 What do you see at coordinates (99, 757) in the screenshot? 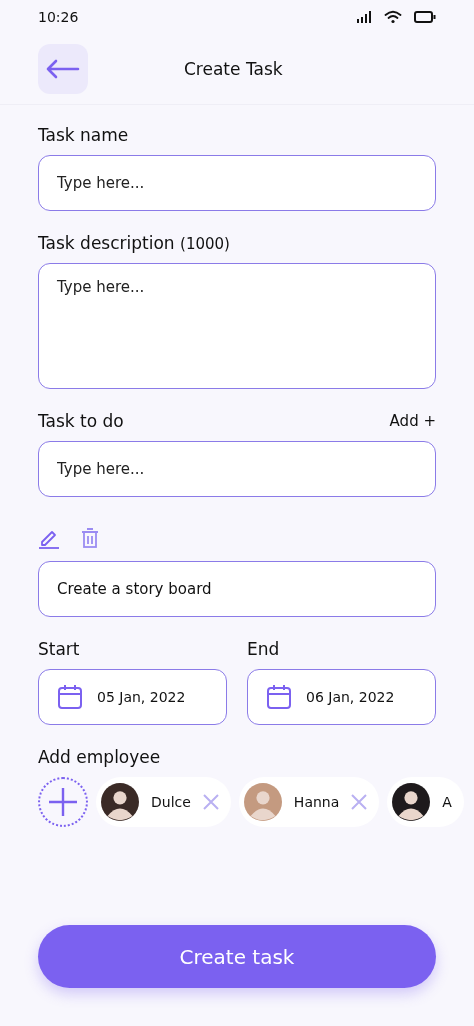
I see `field-label: Add employee` at bounding box center [99, 757].